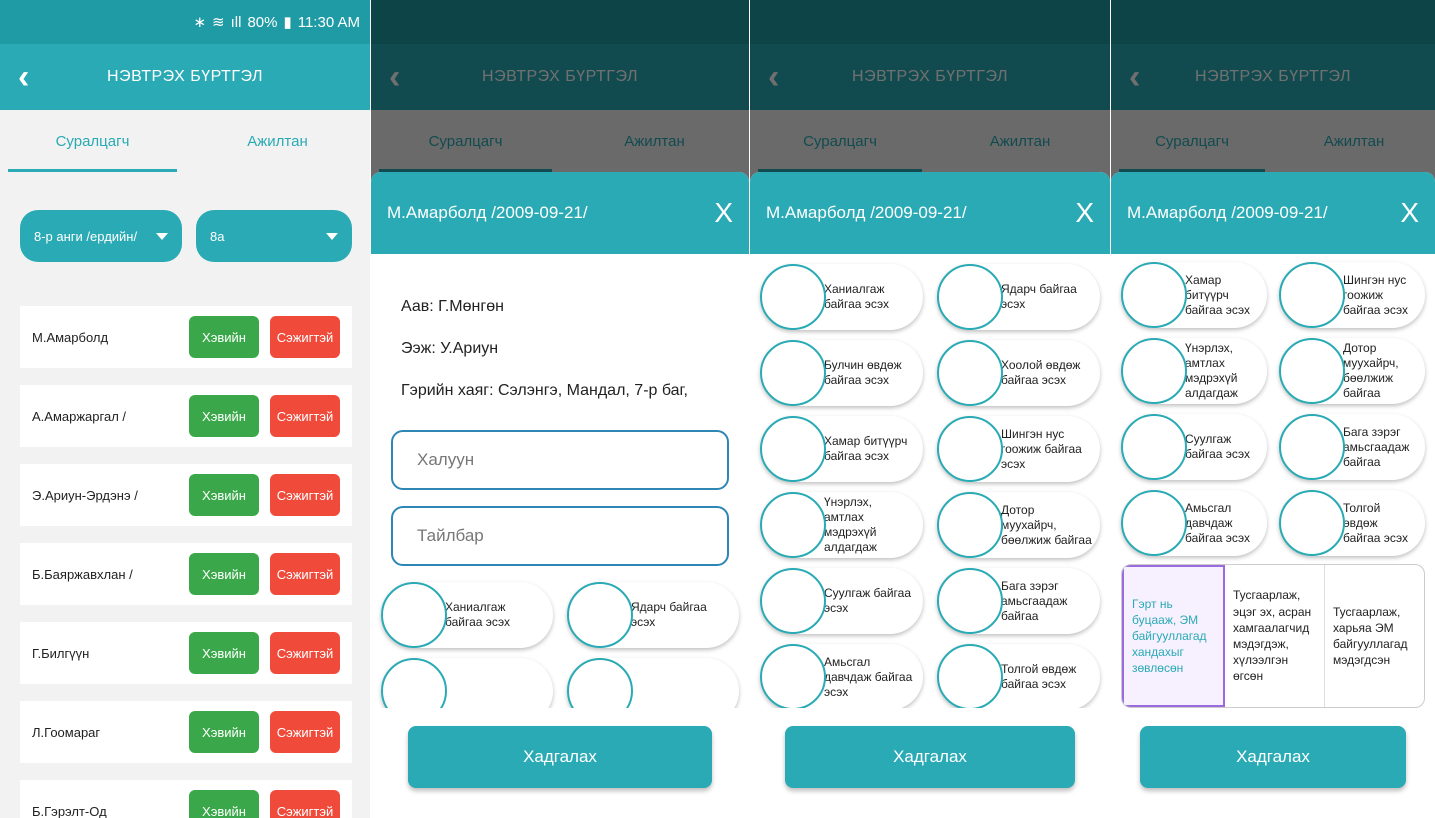  I want to click on symptom-label: Амьсгал давчдаж байгаа эсэх, so click(1218, 522).